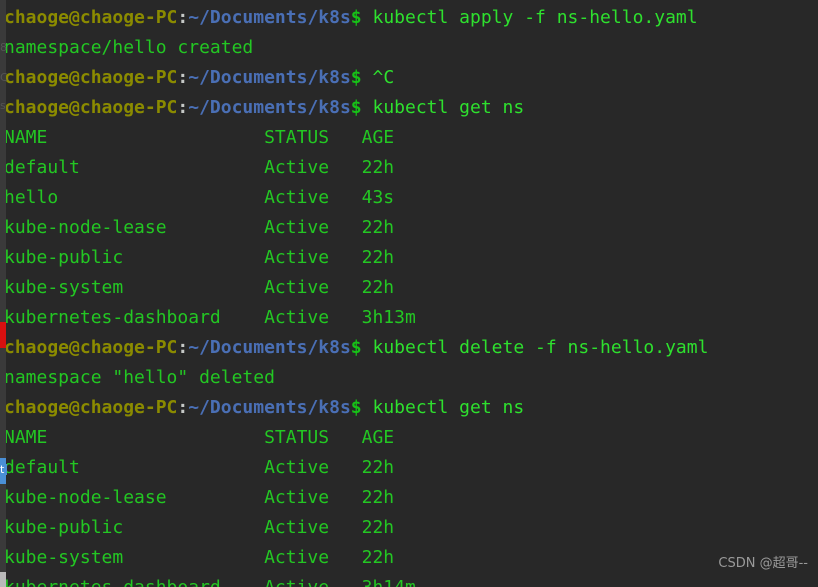  Describe the element at coordinates (3, 47) in the screenshot. I see `background-window-artifact: 8` at that location.